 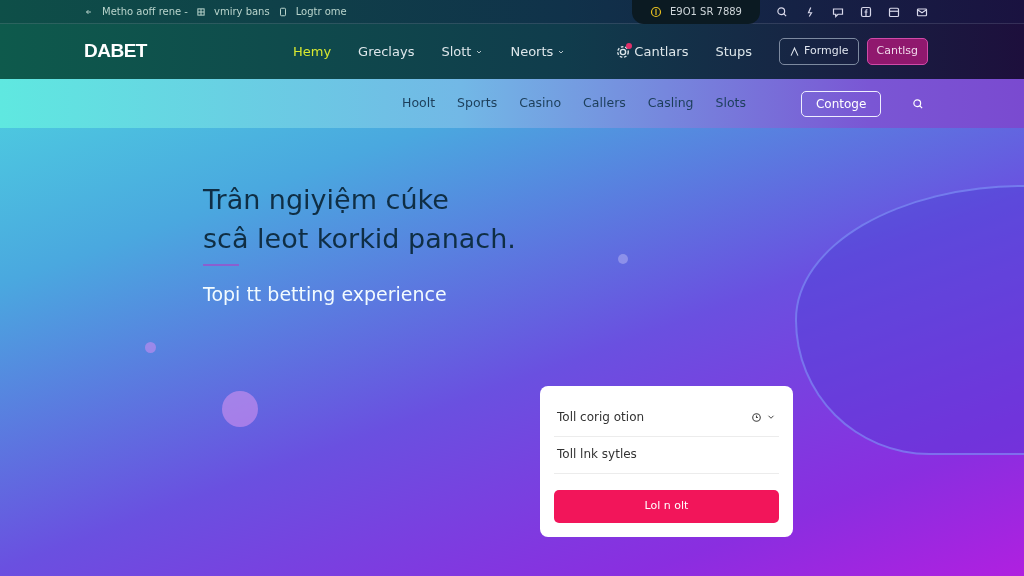 I want to click on login-button: Formgle, so click(x=819, y=51).